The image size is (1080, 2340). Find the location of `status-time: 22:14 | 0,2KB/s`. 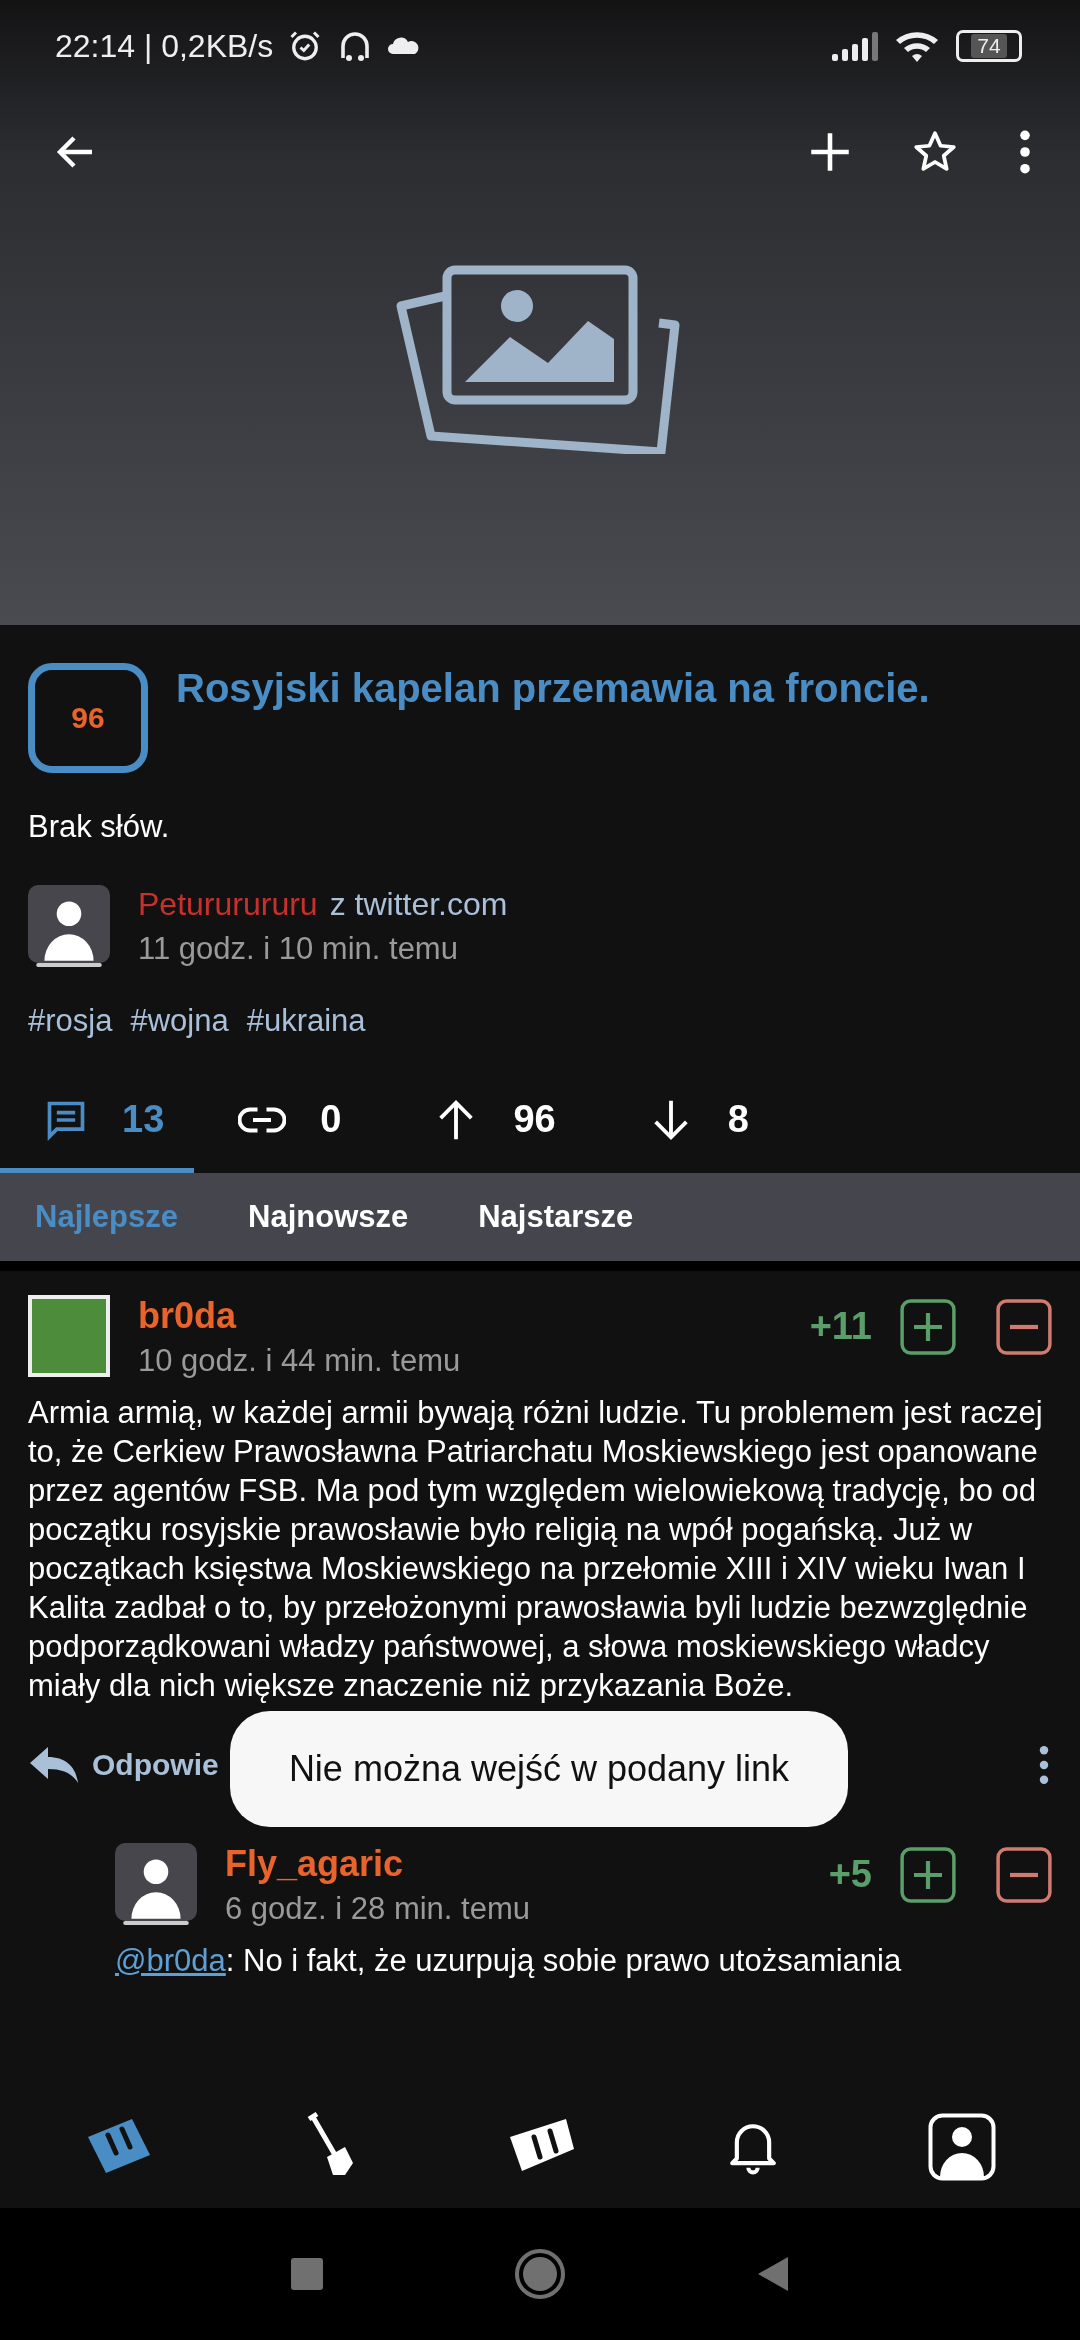

status-time: 22:14 | 0,2KB/s is located at coordinates (164, 46).